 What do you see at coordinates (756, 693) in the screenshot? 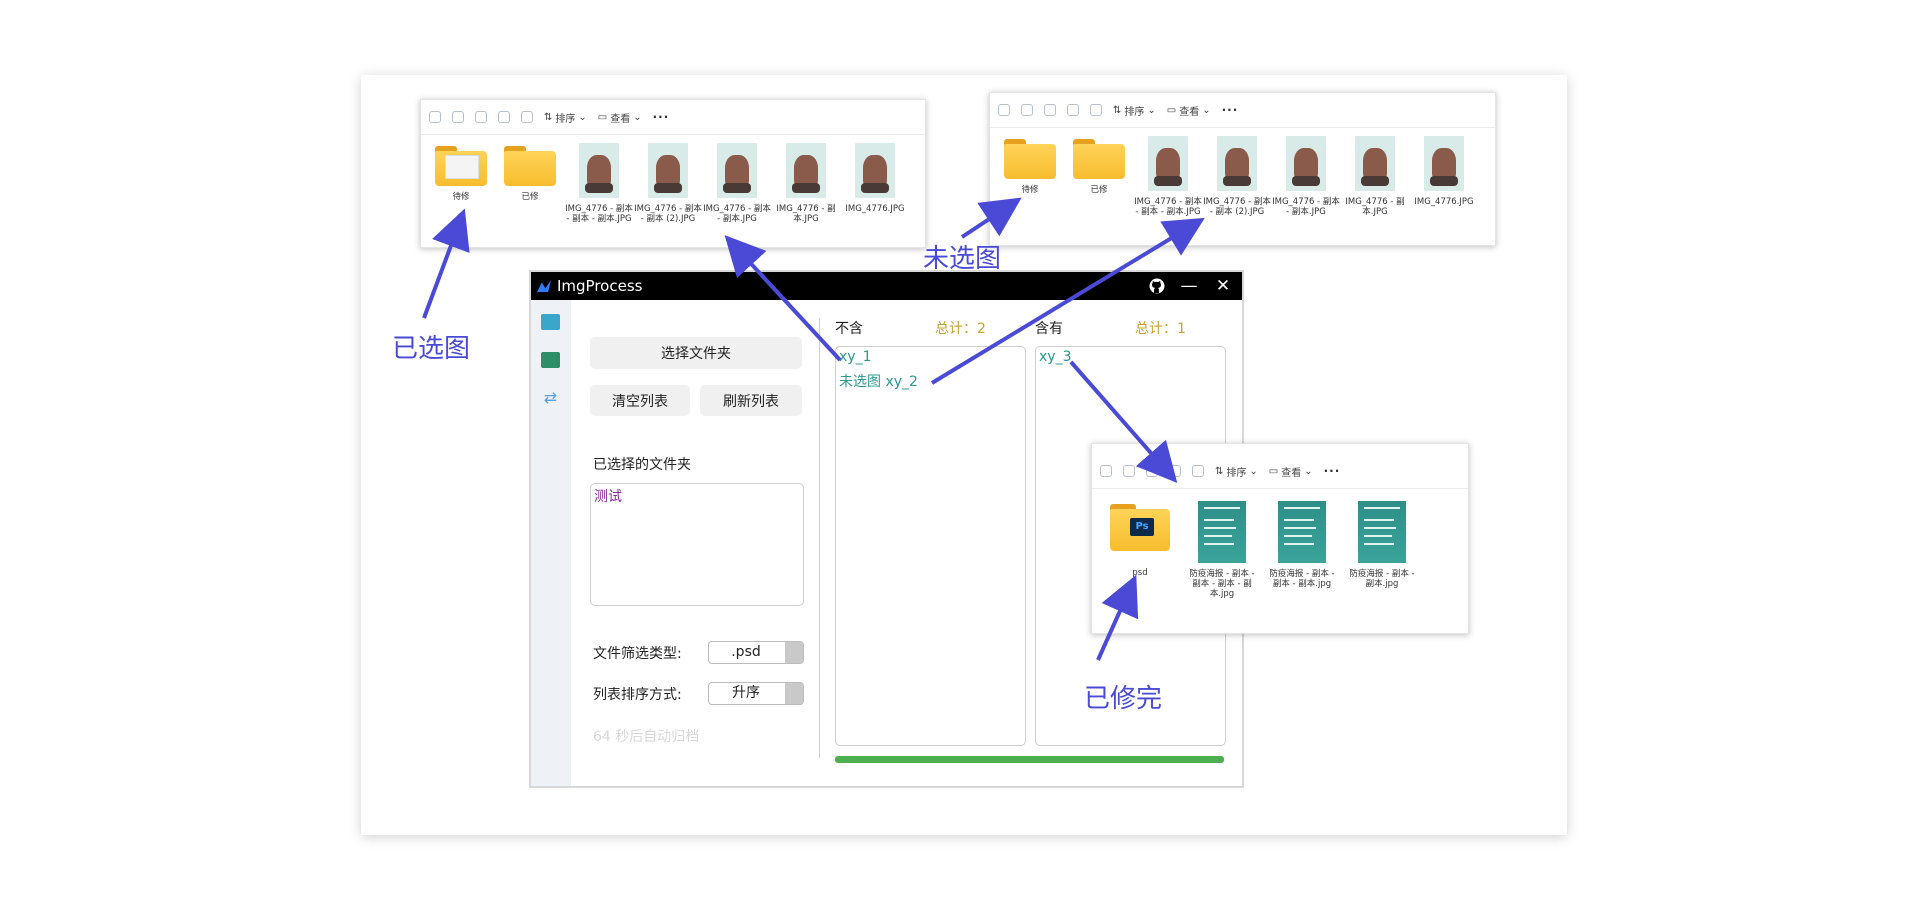
I see `sort-order-toggle: 升序` at bounding box center [756, 693].